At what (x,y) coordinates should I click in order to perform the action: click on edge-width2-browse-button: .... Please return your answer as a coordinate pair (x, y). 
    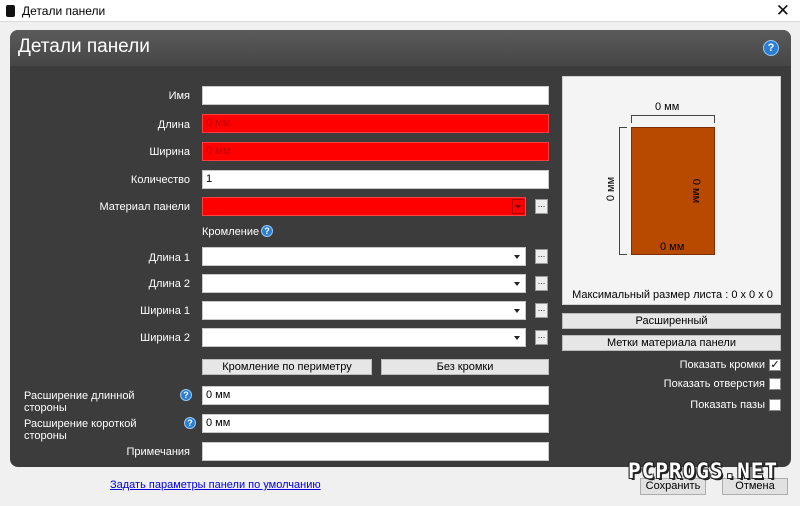
    Looking at the image, I should click on (541, 337).